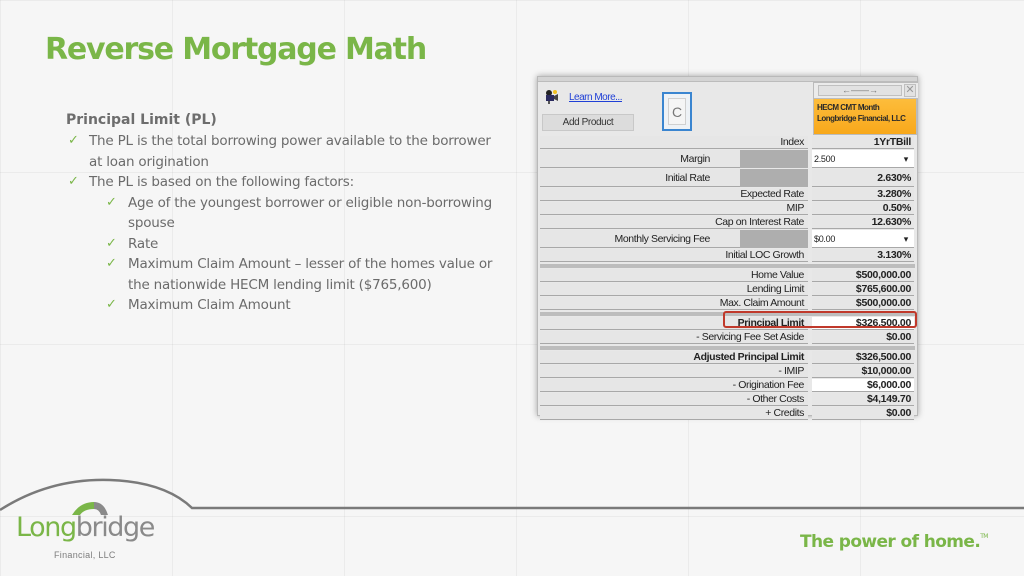  Describe the element at coordinates (727, 414) in the screenshot. I see `row-credits: + Credits $0.00` at that location.